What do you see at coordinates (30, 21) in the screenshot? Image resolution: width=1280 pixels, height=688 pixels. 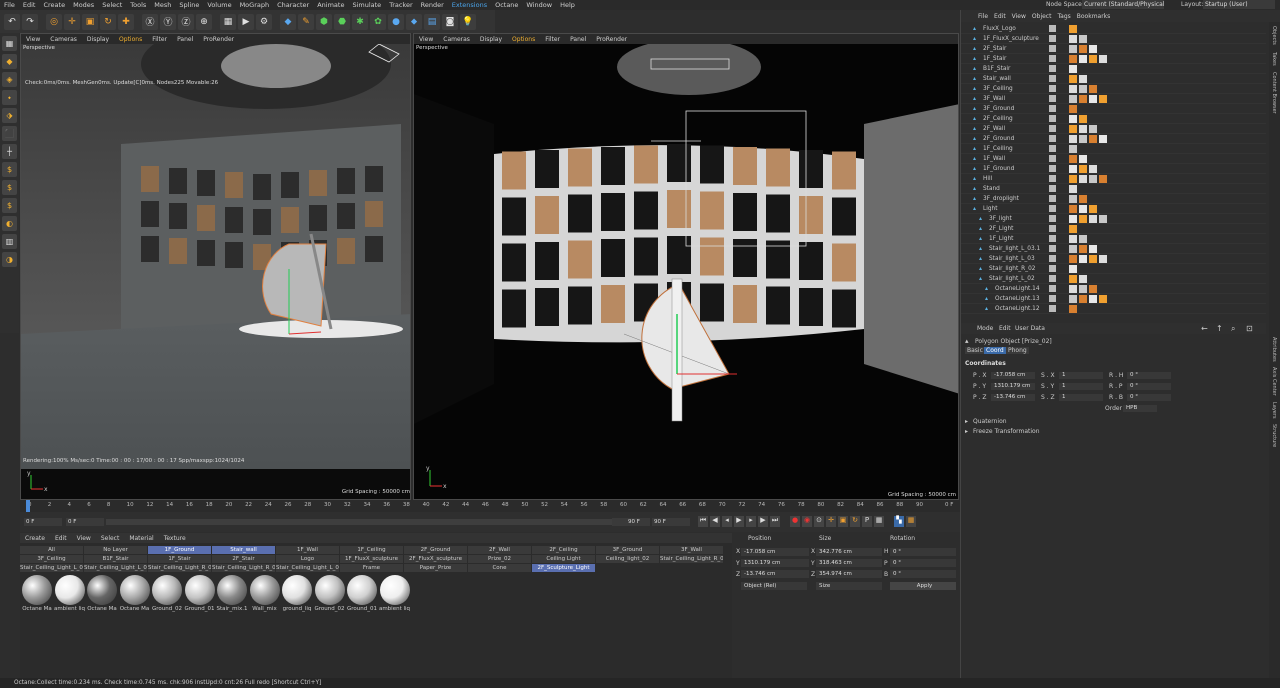 I see `redo-icon: ↷` at bounding box center [30, 21].